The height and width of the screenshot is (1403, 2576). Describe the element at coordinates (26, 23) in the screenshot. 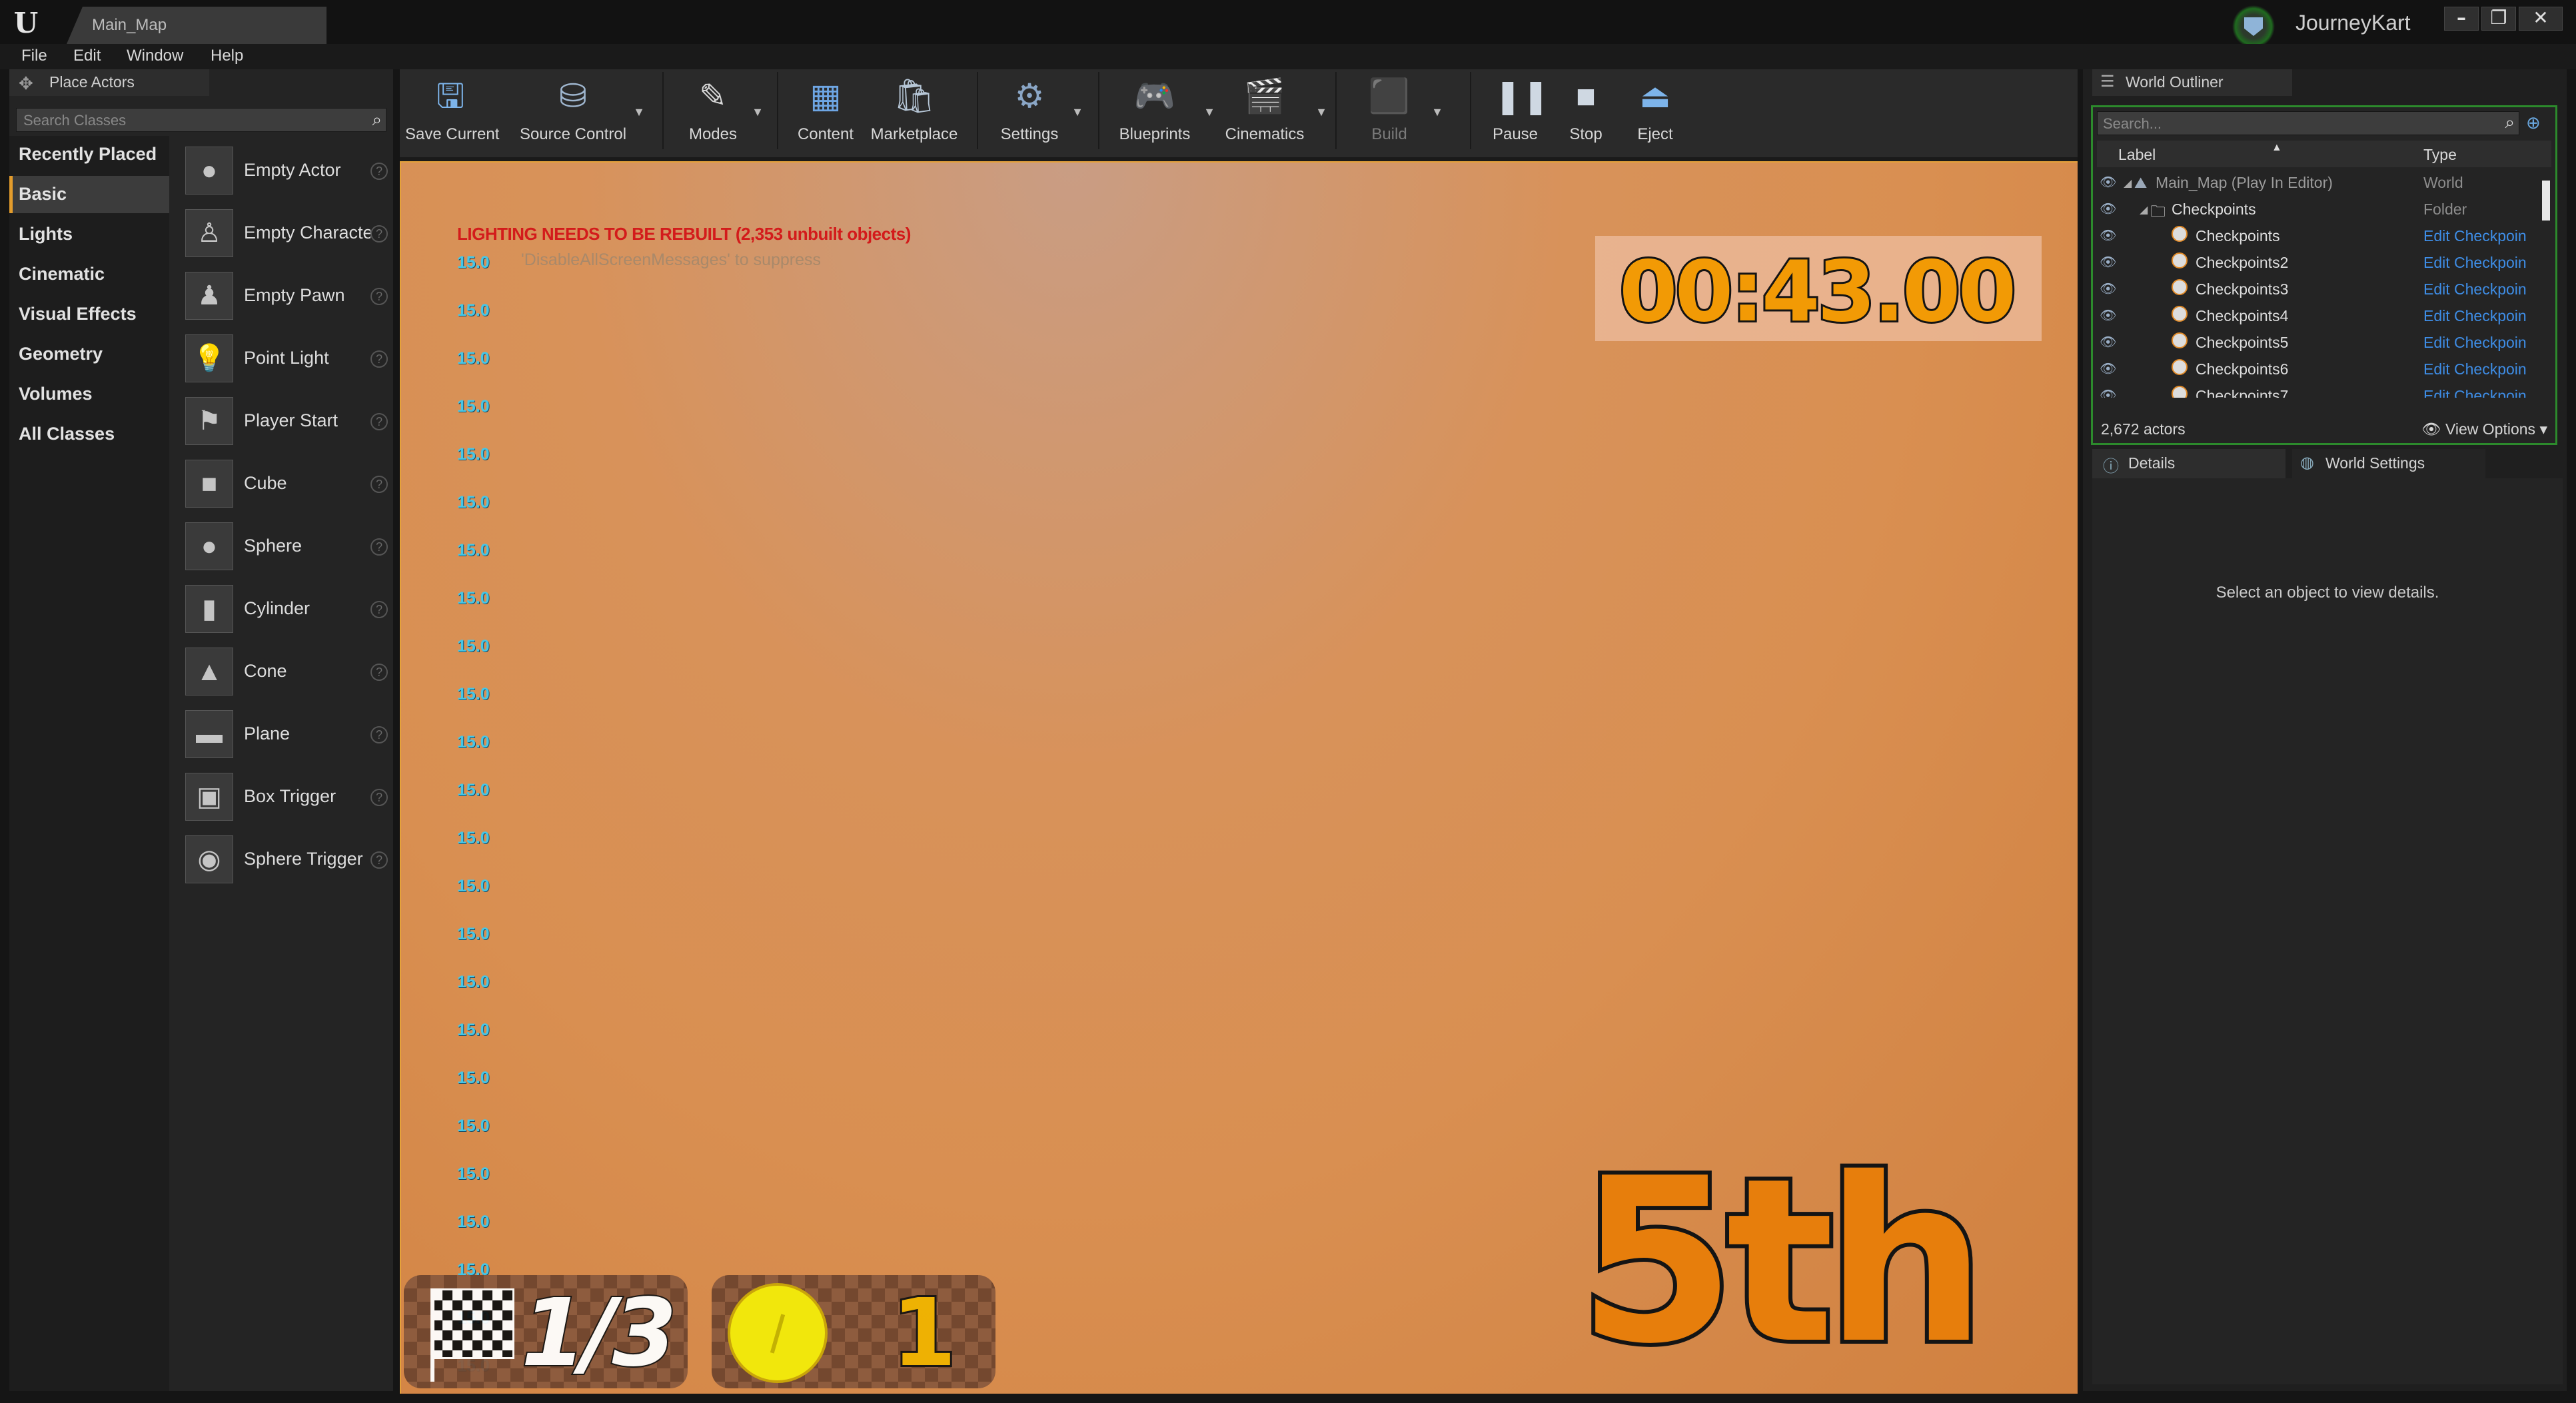

I see `unreal-logo-icon: U` at that location.